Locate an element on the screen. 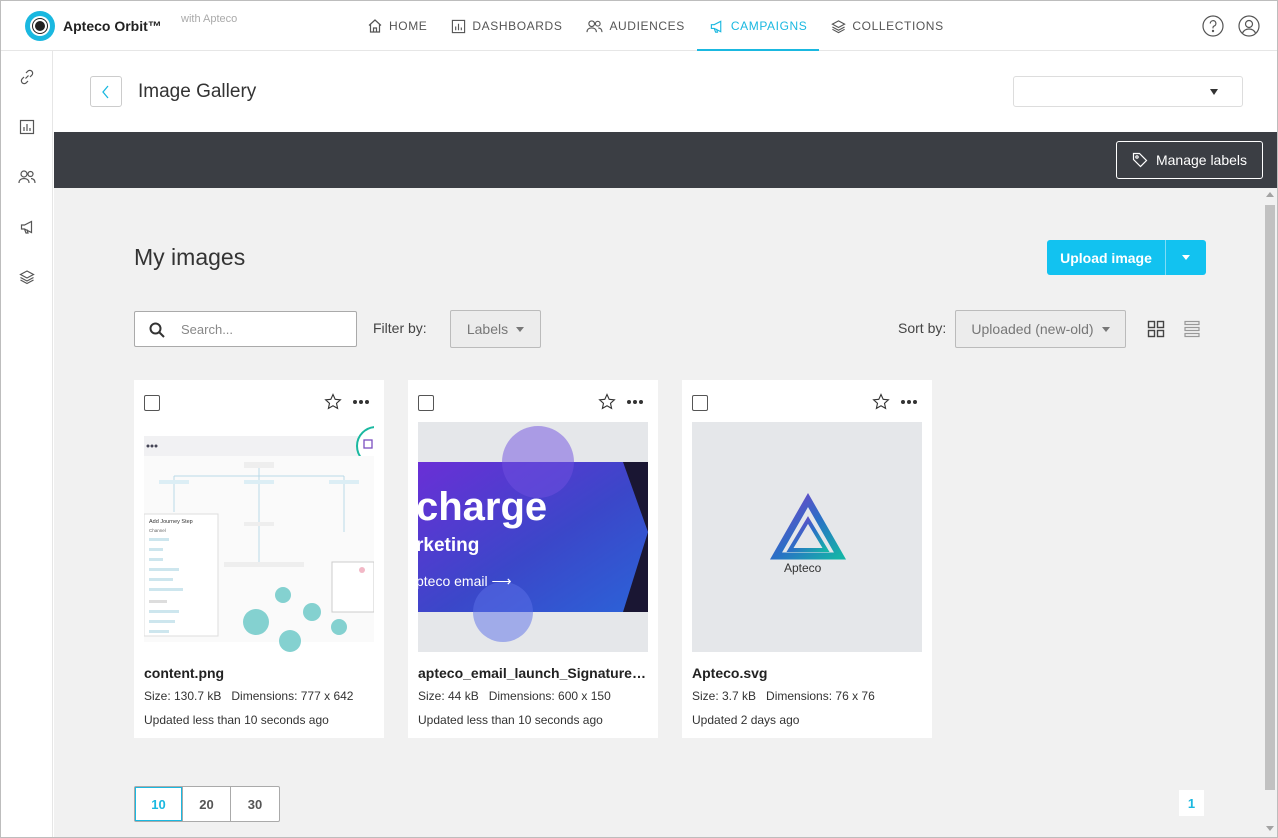 The width and height of the screenshot is (1278, 838). rail-campaigns-icon is located at coordinates (27, 227).